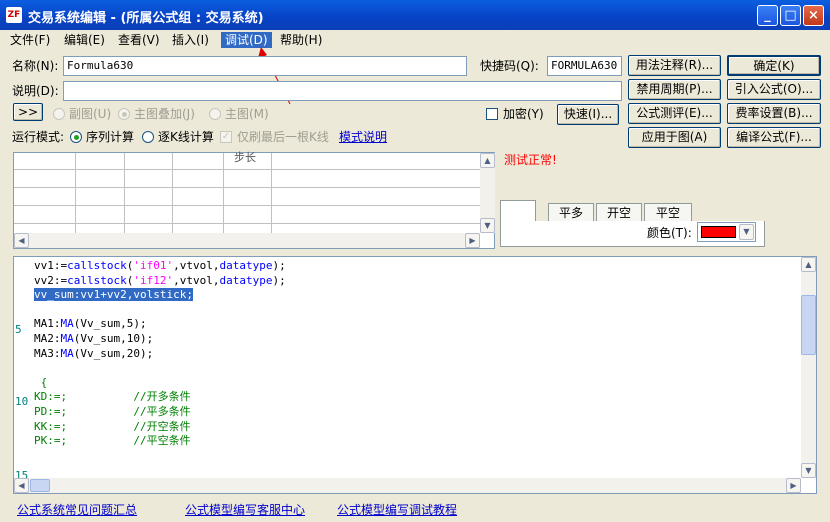  I want to click on menu-view: 查看(V), so click(139, 40).